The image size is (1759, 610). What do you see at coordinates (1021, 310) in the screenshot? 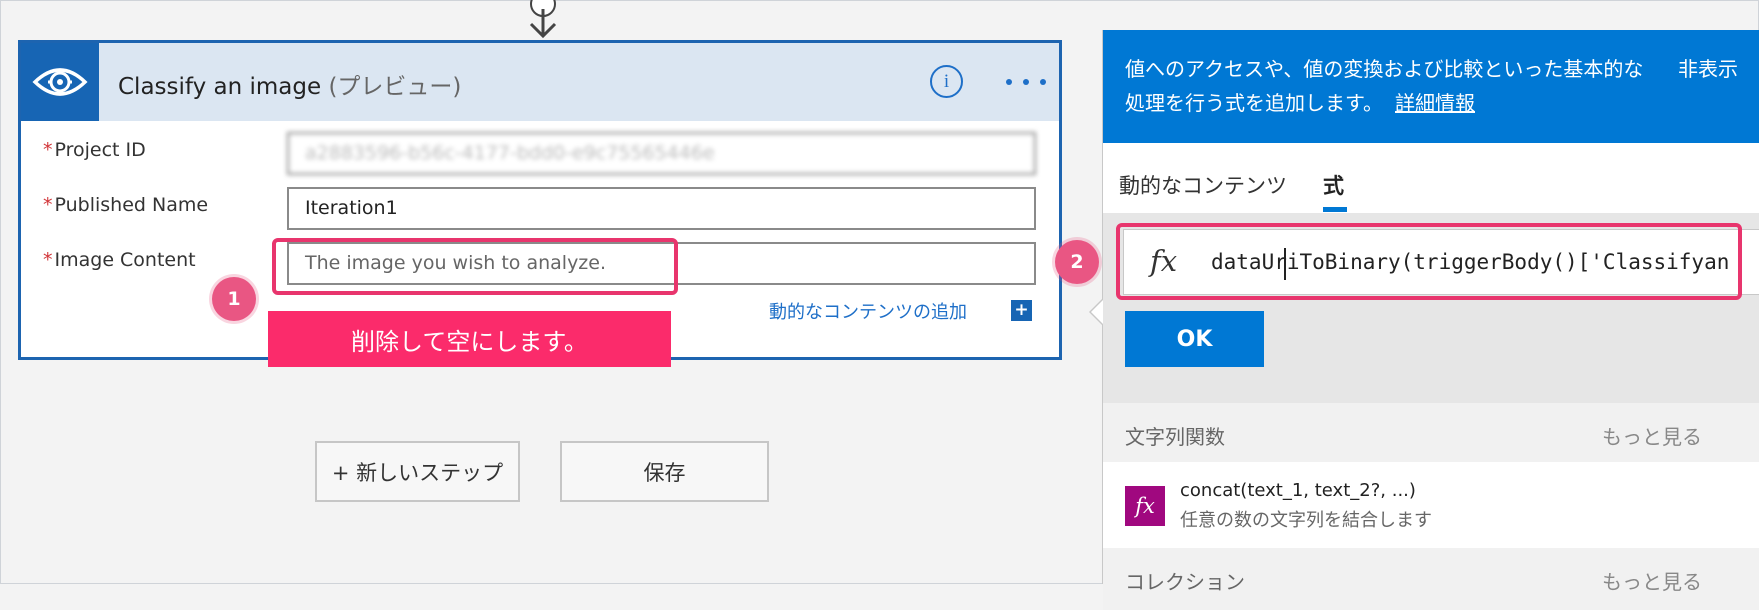
I see `add-dynamic-content-plus-icon: +` at bounding box center [1021, 310].